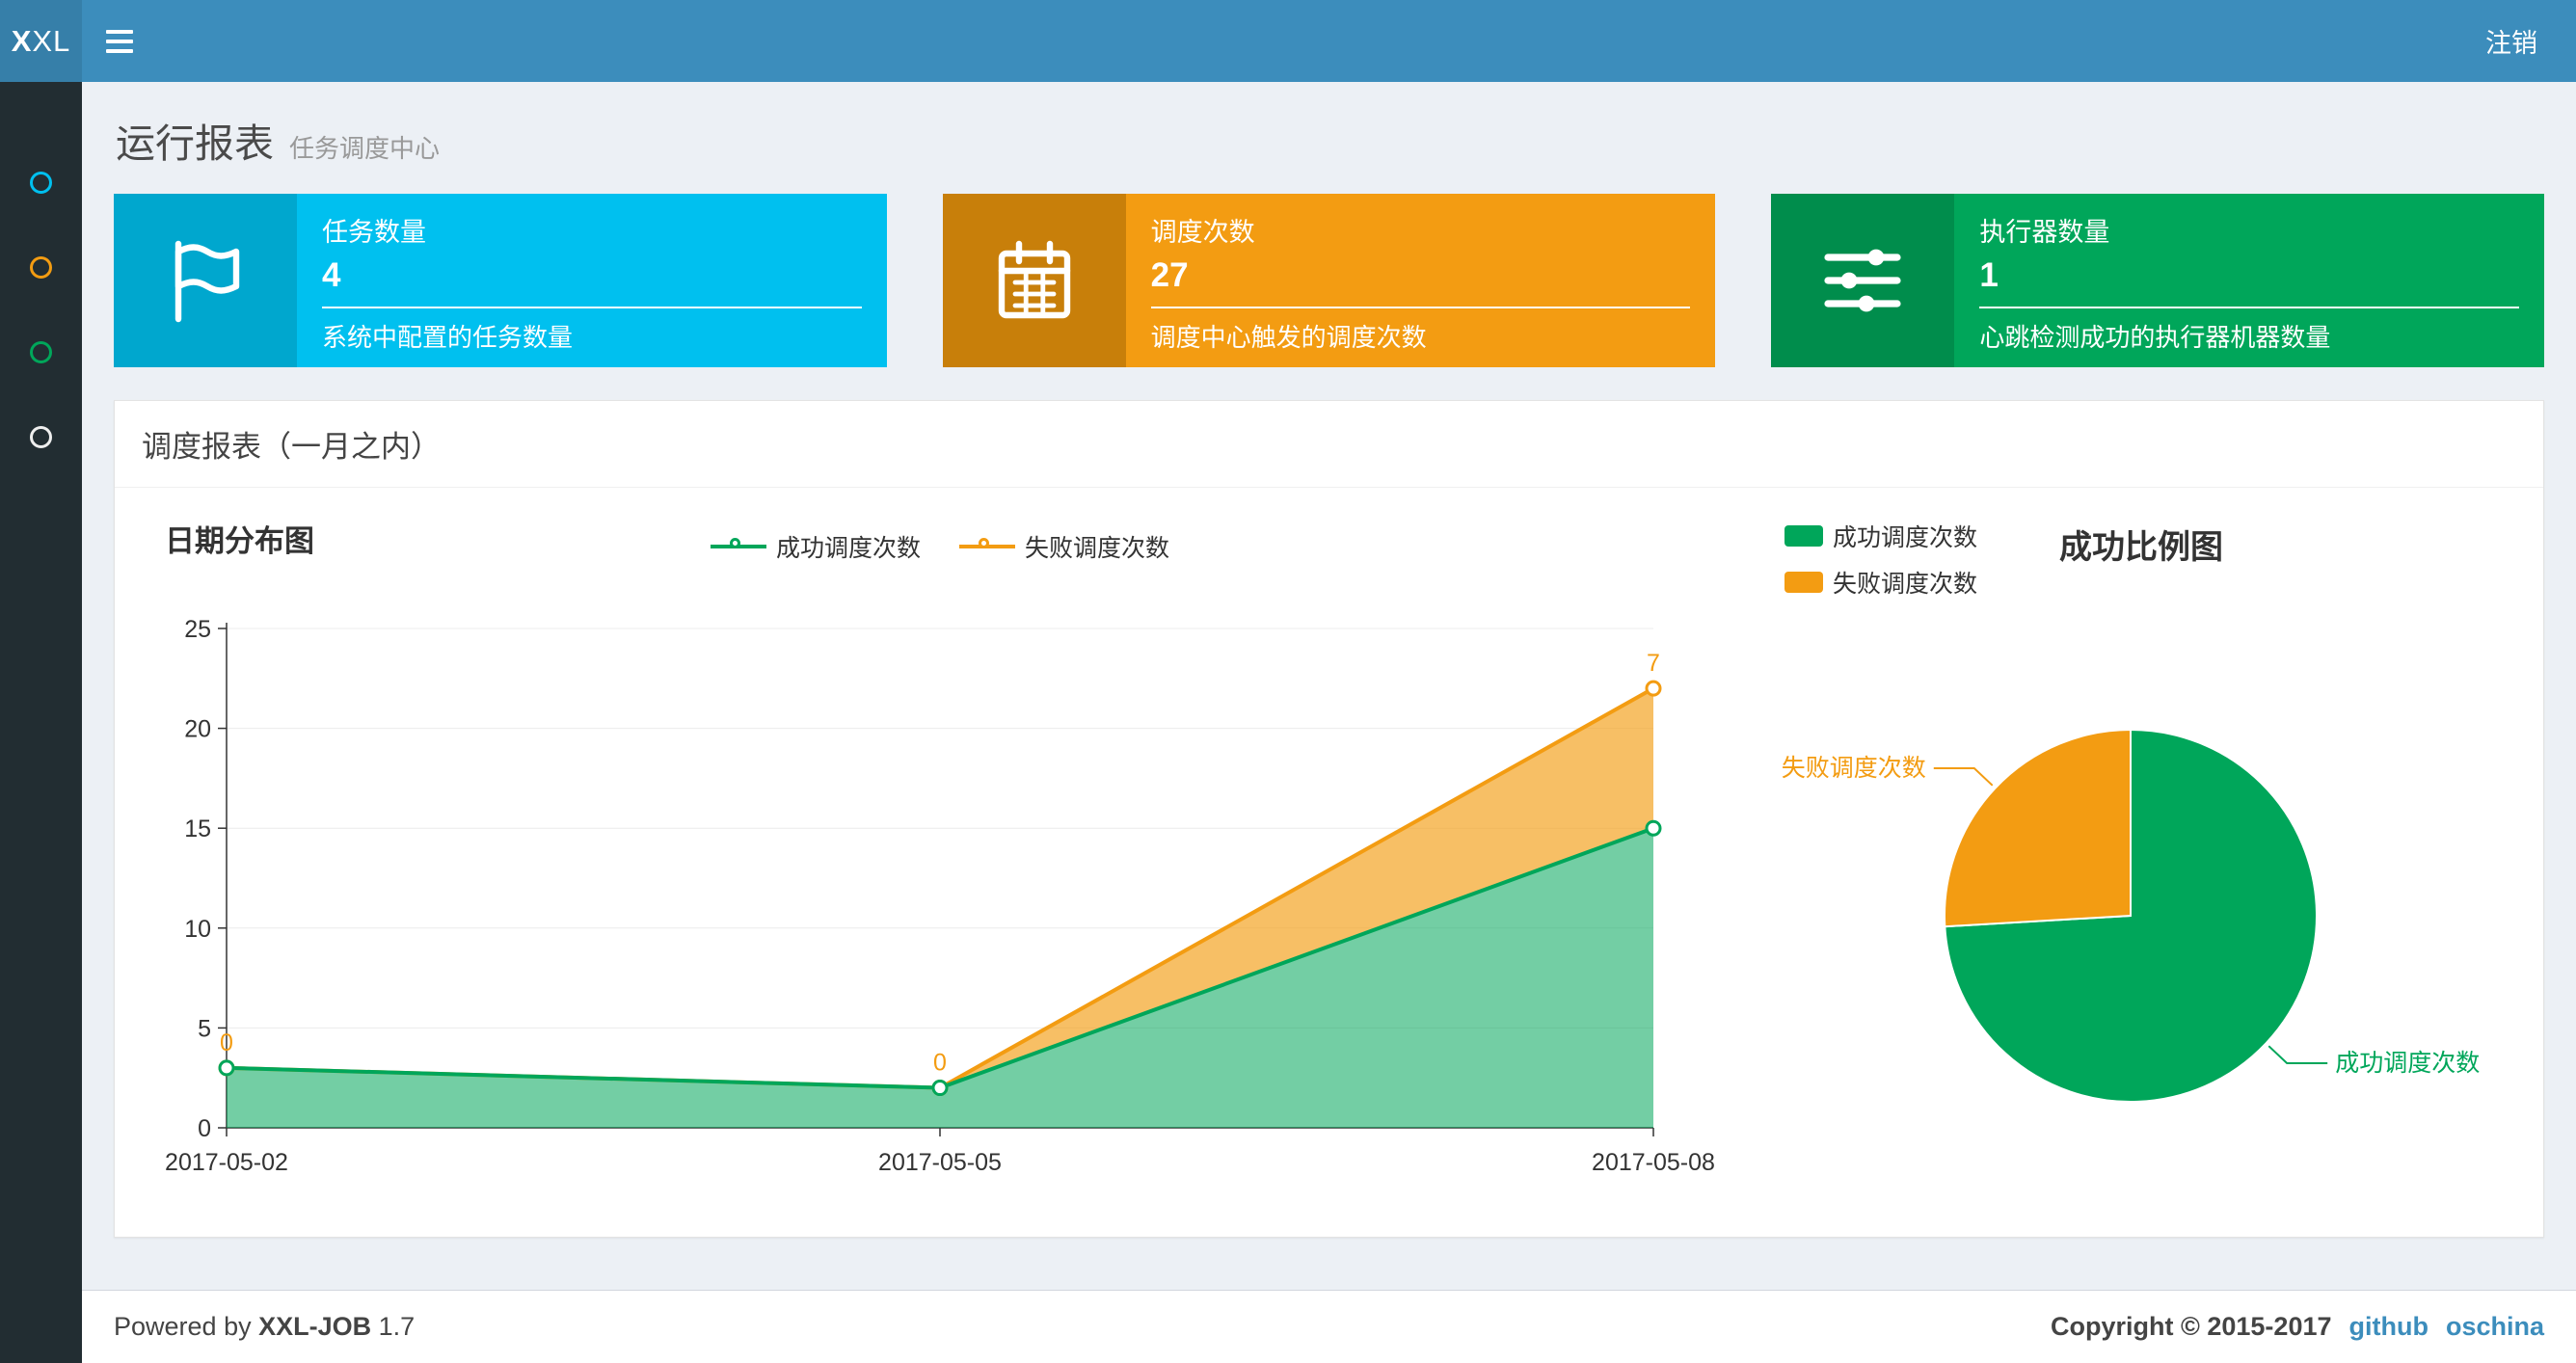 The image size is (2576, 1363). Describe the element at coordinates (1989, 275) in the screenshot. I see `info-box-value: 1` at that location.